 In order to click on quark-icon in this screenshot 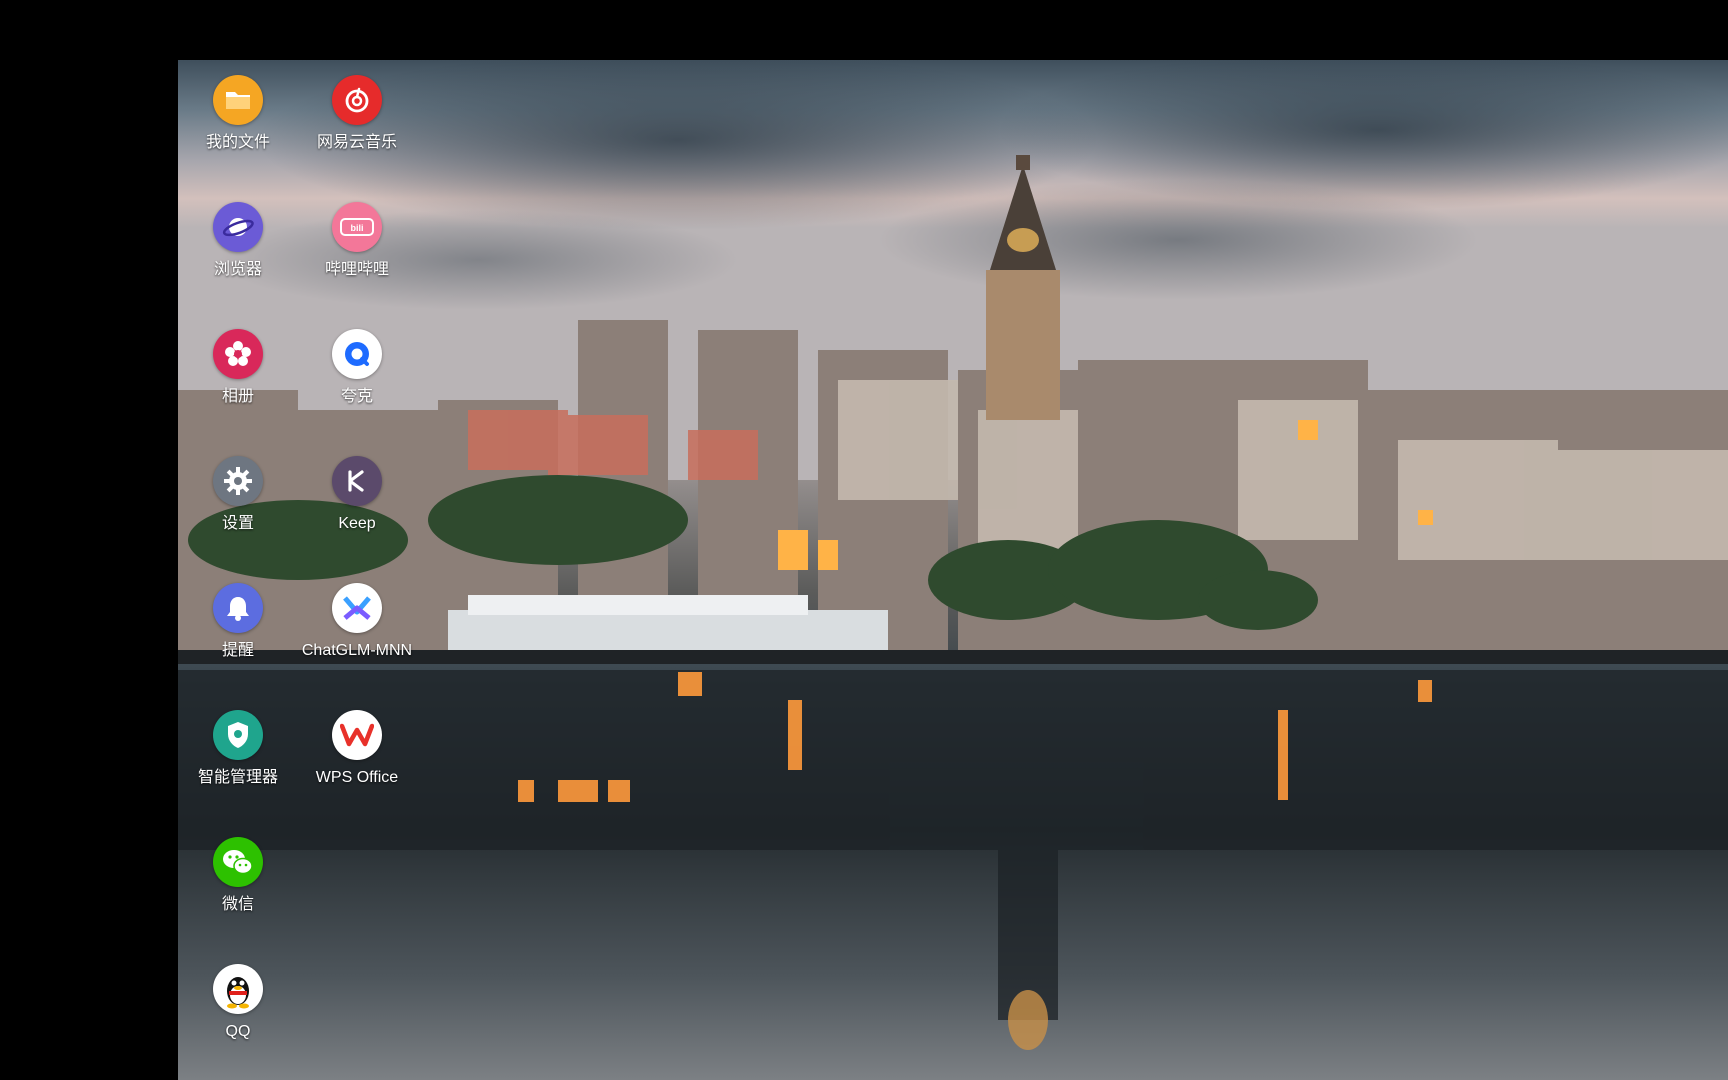, I will do `click(357, 354)`.